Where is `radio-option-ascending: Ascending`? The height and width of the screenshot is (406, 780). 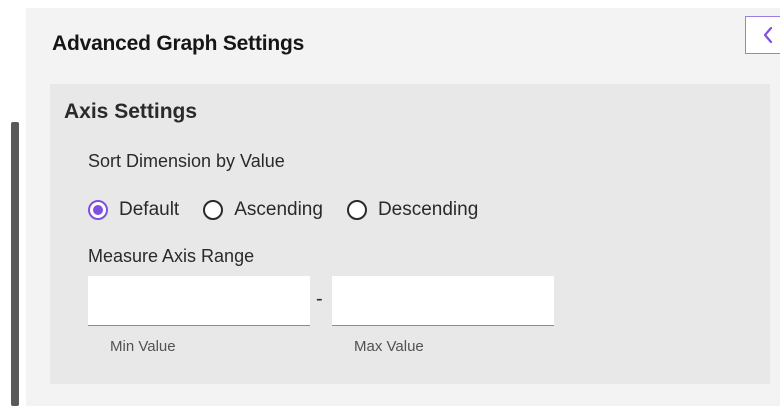
radio-option-ascending: Ascending is located at coordinates (263, 210).